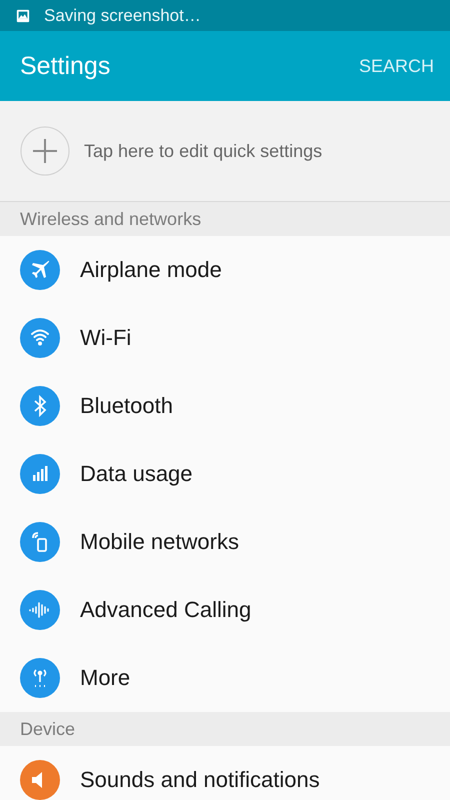 The width and height of the screenshot is (450, 800). I want to click on settings-item: Data usage, so click(225, 474).